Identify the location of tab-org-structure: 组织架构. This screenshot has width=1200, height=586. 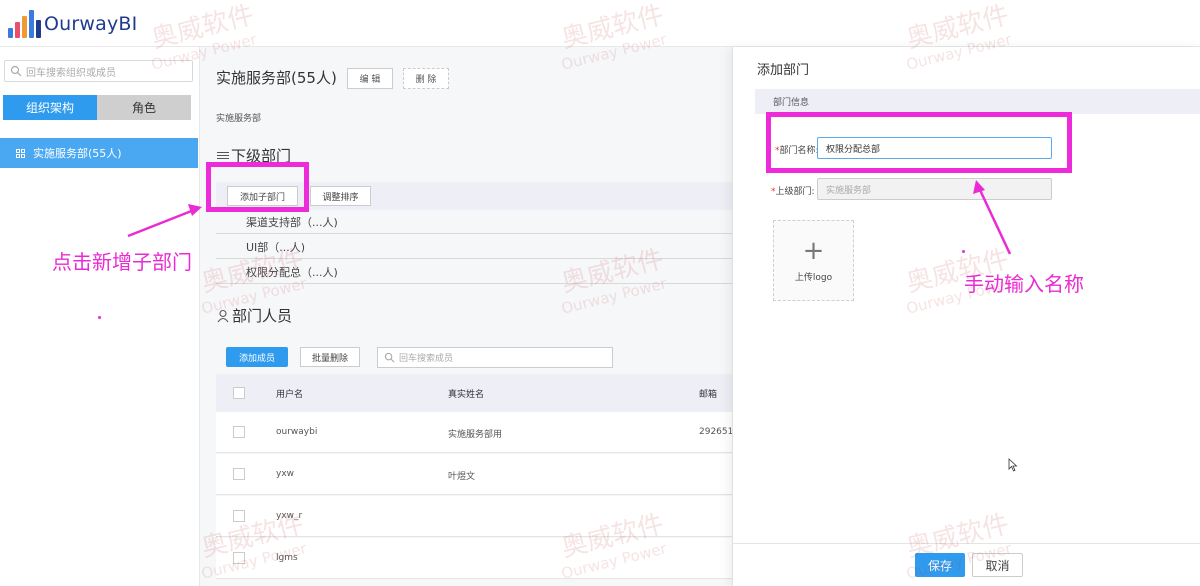
(50, 107).